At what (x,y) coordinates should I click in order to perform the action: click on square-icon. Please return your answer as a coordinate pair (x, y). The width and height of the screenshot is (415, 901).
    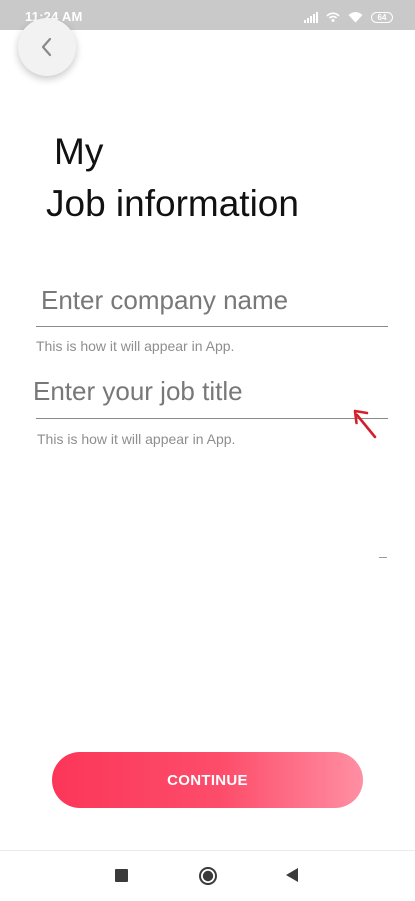
    Looking at the image, I should click on (121, 875).